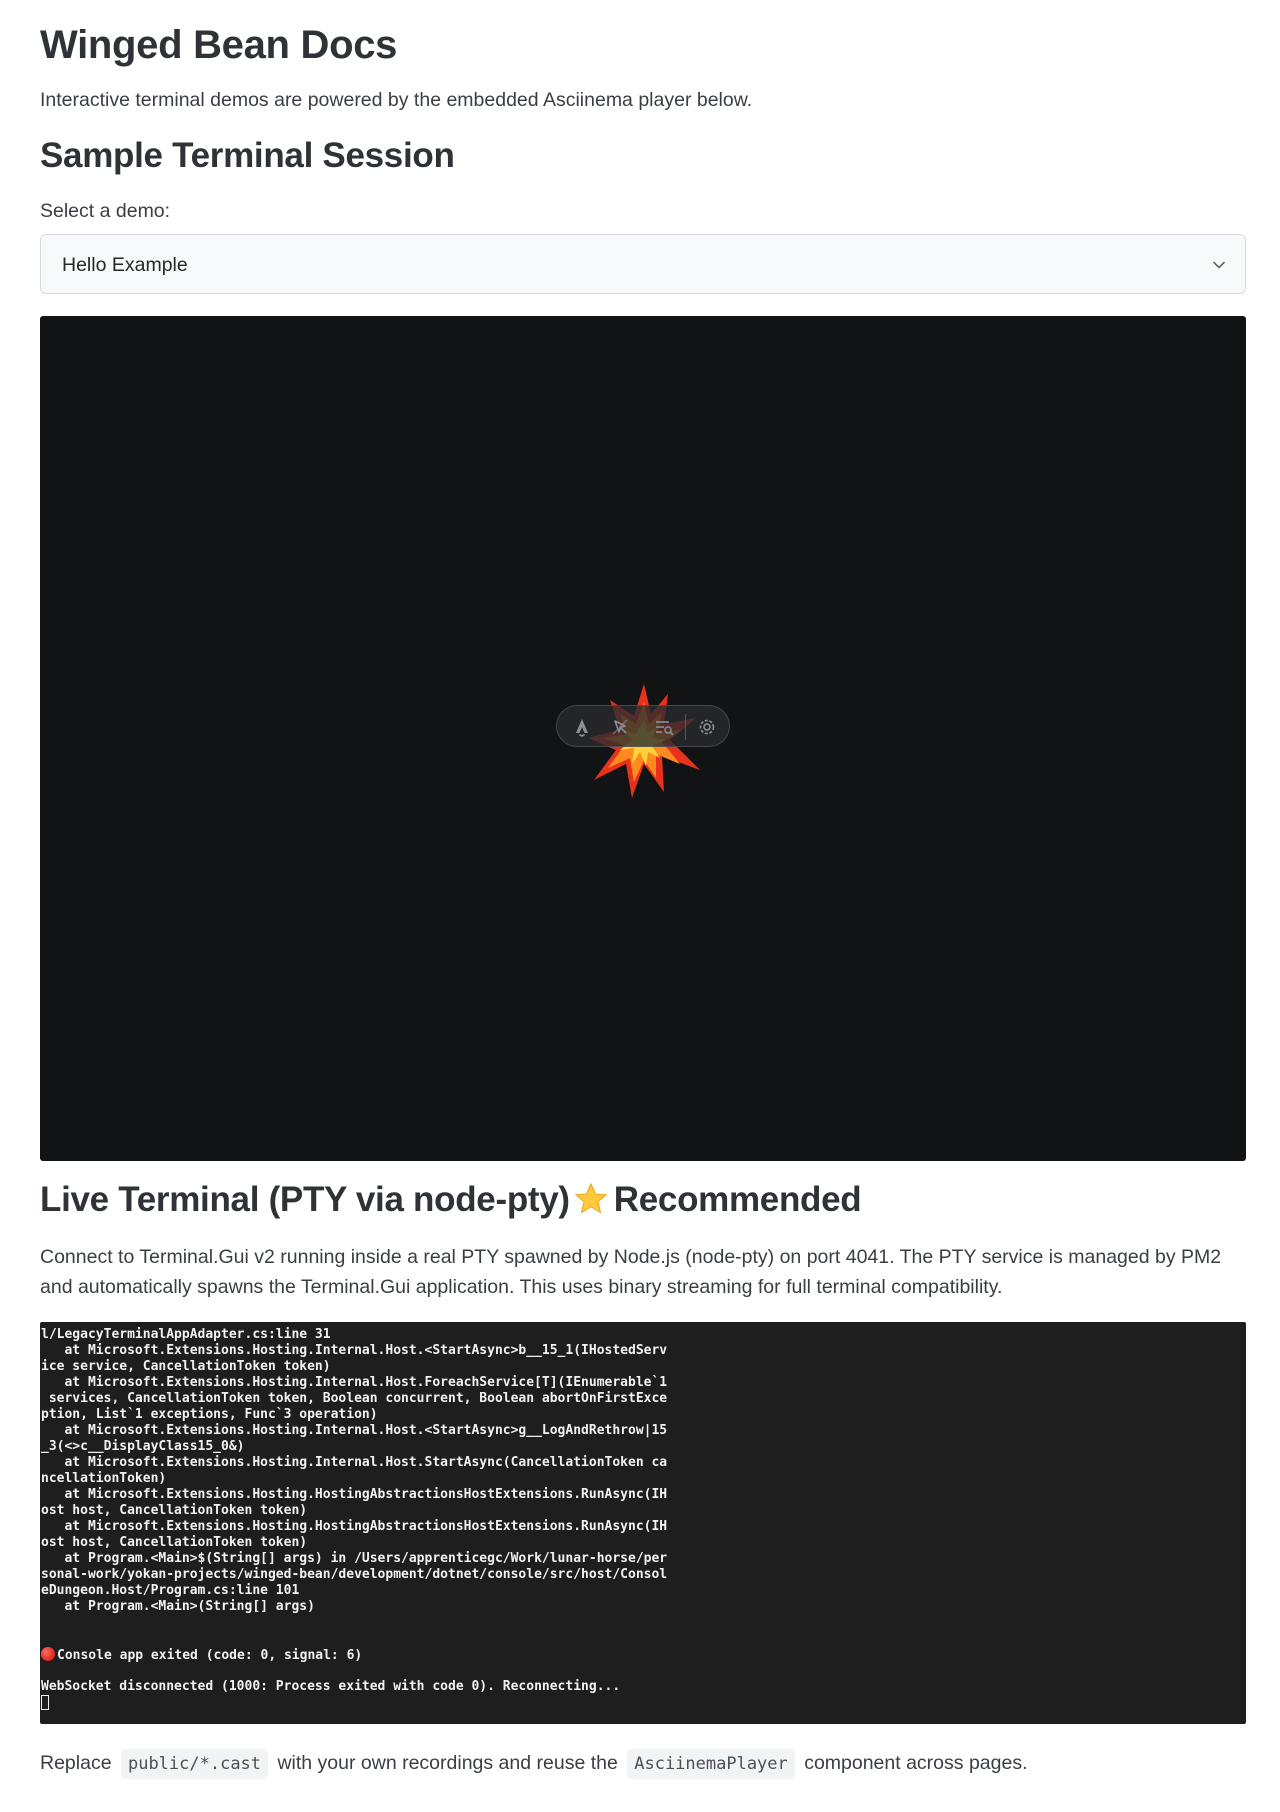 Image resolution: width=1280 pixels, height=1812 pixels. Describe the element at coordinates (210, 1655) in the screenshot. I see `exit-message: Console app exited (code: 0, signal: 6)` at that location.